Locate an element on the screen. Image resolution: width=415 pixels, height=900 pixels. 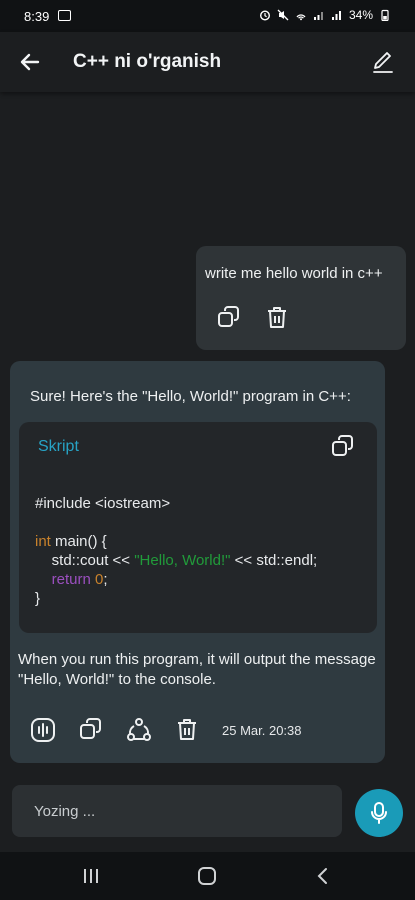
mute-icon is located at coordinates (283, 15).